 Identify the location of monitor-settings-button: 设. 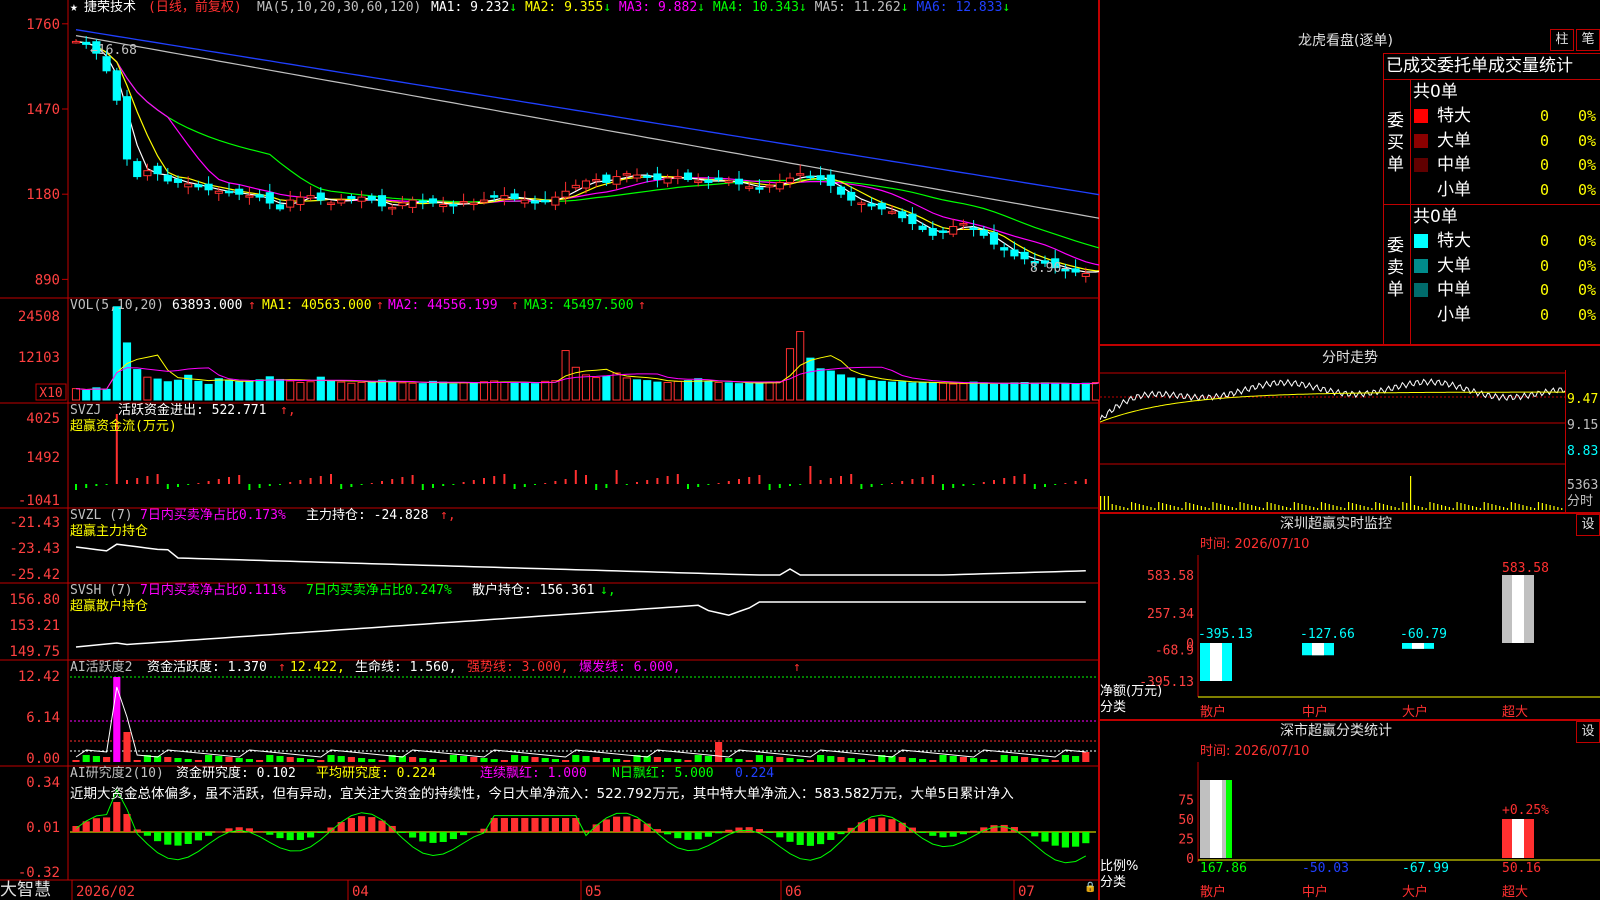
(1588, 525).